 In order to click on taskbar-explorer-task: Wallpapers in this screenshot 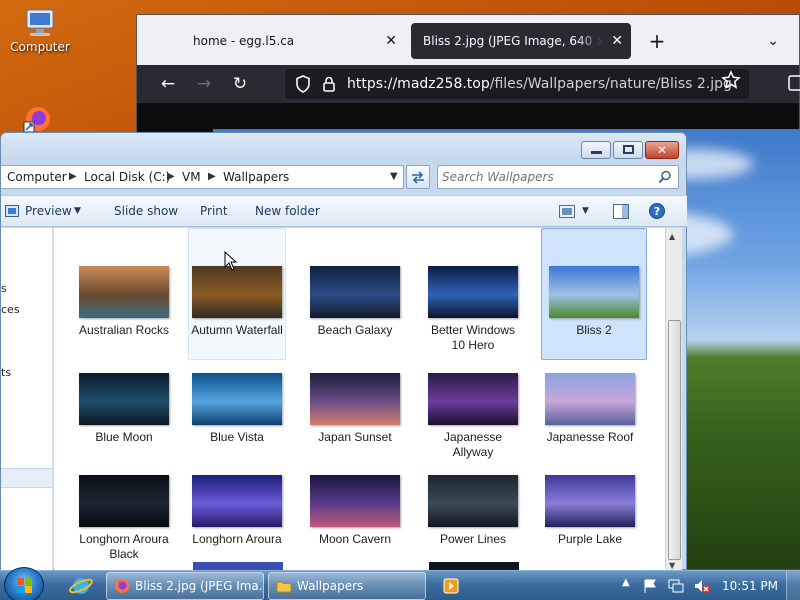, I will do `click(347, 586)`.